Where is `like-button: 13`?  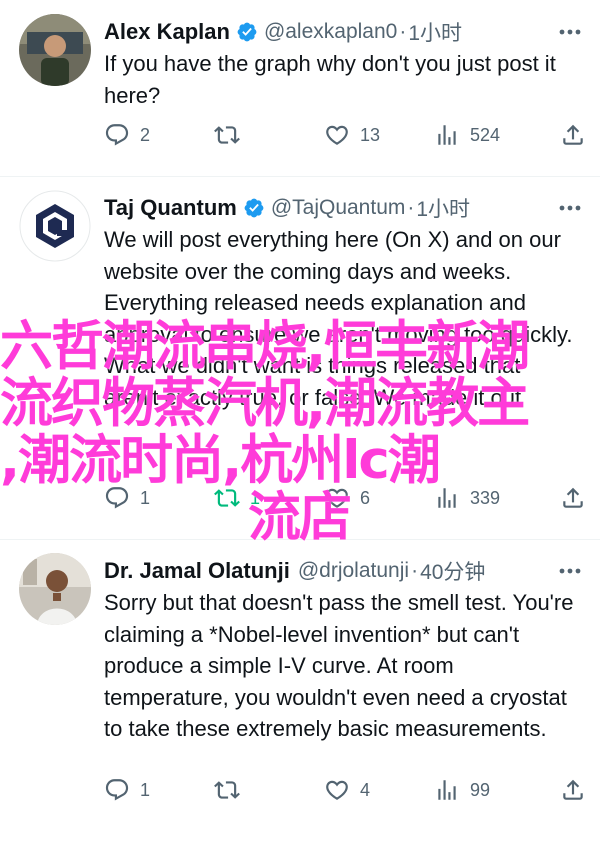
like-button: 13 is located at coordinates (352, 135).